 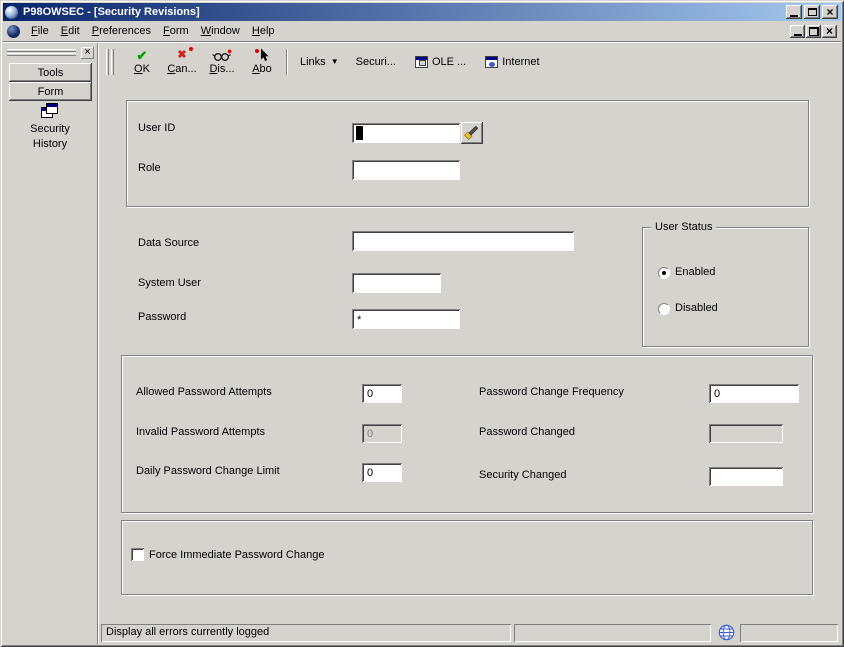 What do you see at coordinates (262, 69) in the screenshot?
I see `about-button-label: Abo` at bounding box center [262, 69].